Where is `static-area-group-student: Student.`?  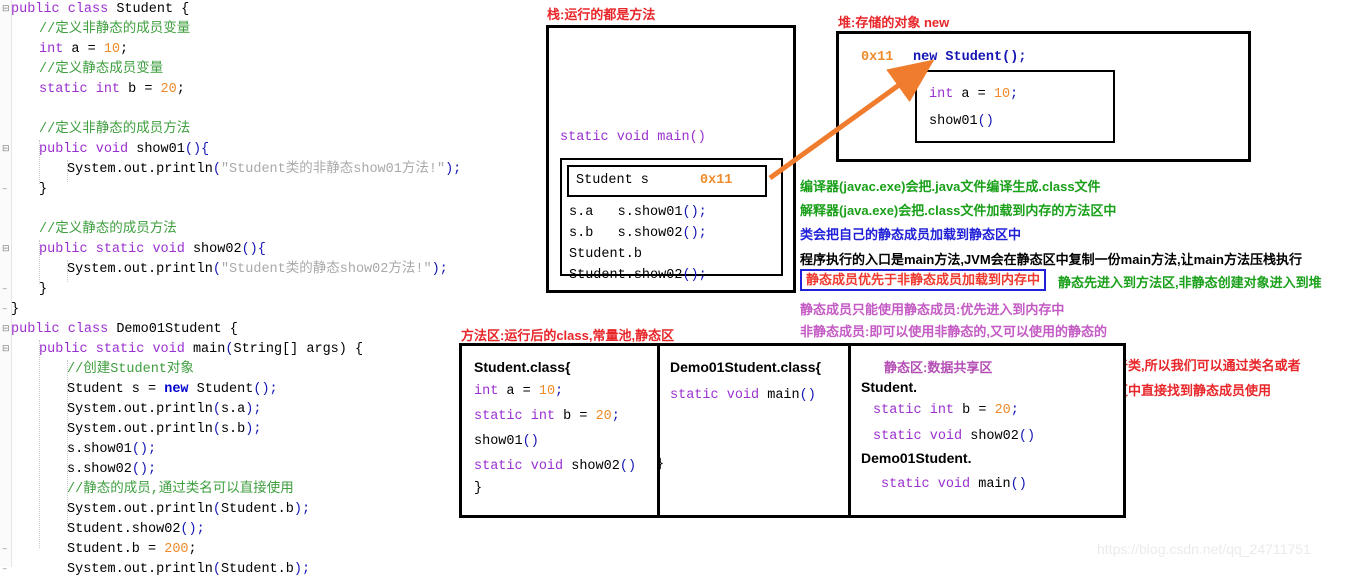 static-area-group-student: Student. is located at coordinates (889, 387).